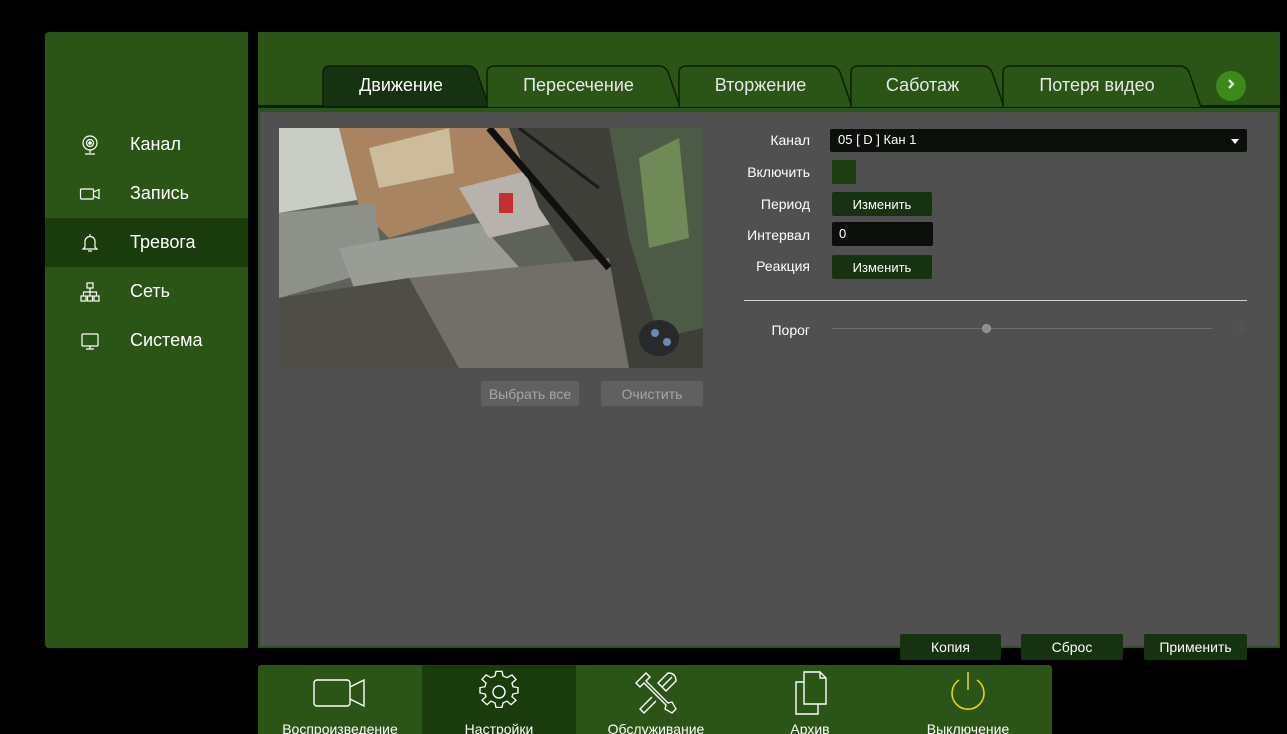 This screenshot has width=1287, height=734. I want to click on channel-select: 05 [ D ] Кан 1, so click(1038, 140).